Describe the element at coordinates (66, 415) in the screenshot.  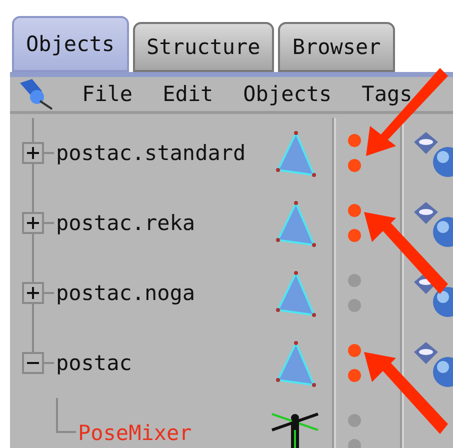
I see `tree-connector` at that location.